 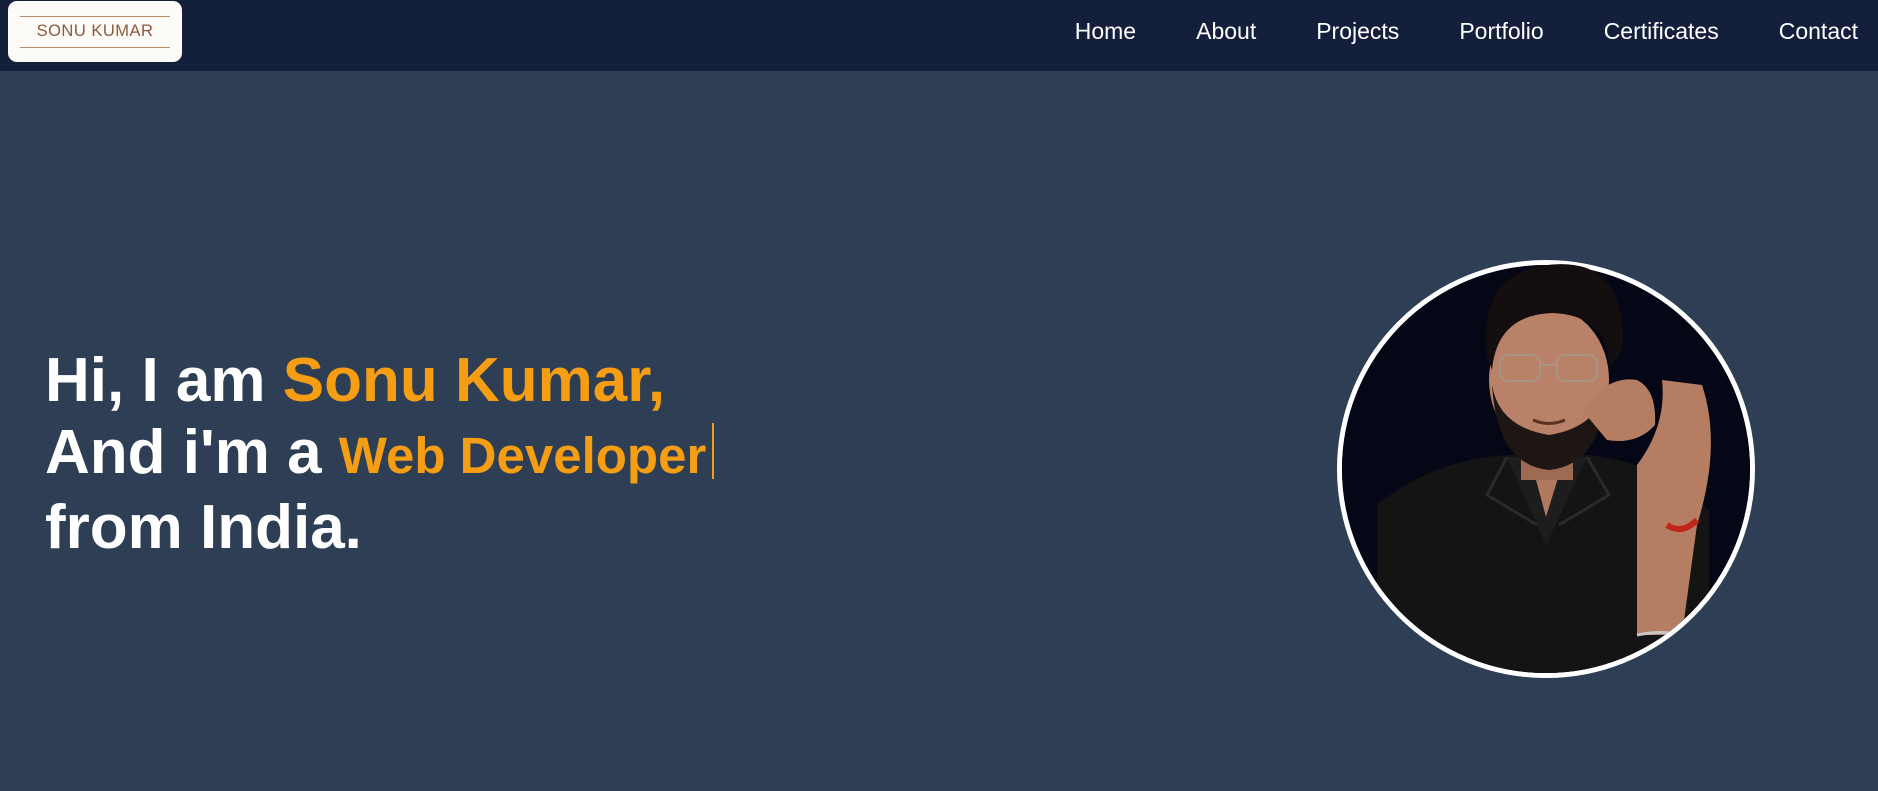 I want to click on nav-contact: Contact, so click(x=1818, y=31).